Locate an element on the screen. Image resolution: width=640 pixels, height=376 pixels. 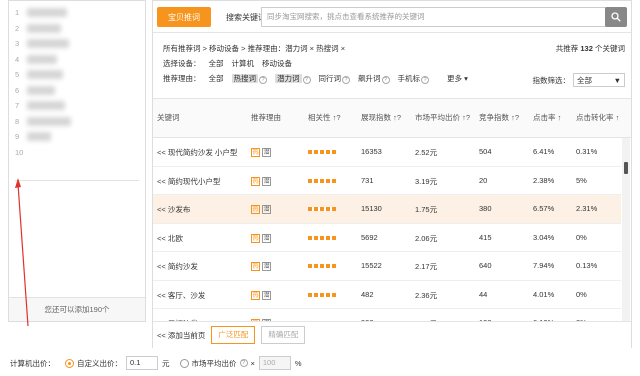
search-icon is located at coordinates (616, 17).